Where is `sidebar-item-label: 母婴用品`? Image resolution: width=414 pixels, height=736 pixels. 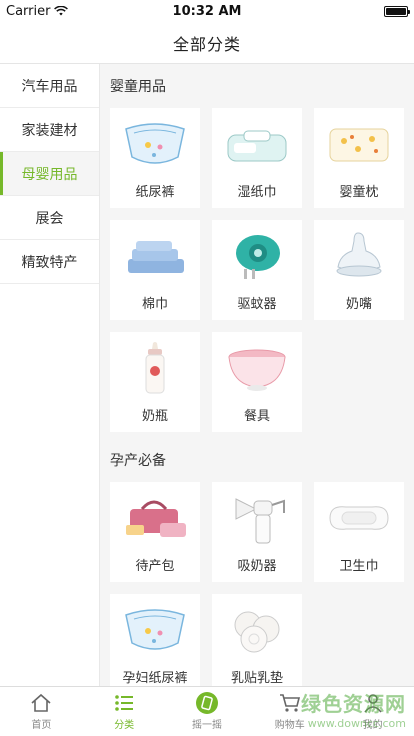 sidebar-item-label: 母婴用品 is located at coordinates (49, 174).